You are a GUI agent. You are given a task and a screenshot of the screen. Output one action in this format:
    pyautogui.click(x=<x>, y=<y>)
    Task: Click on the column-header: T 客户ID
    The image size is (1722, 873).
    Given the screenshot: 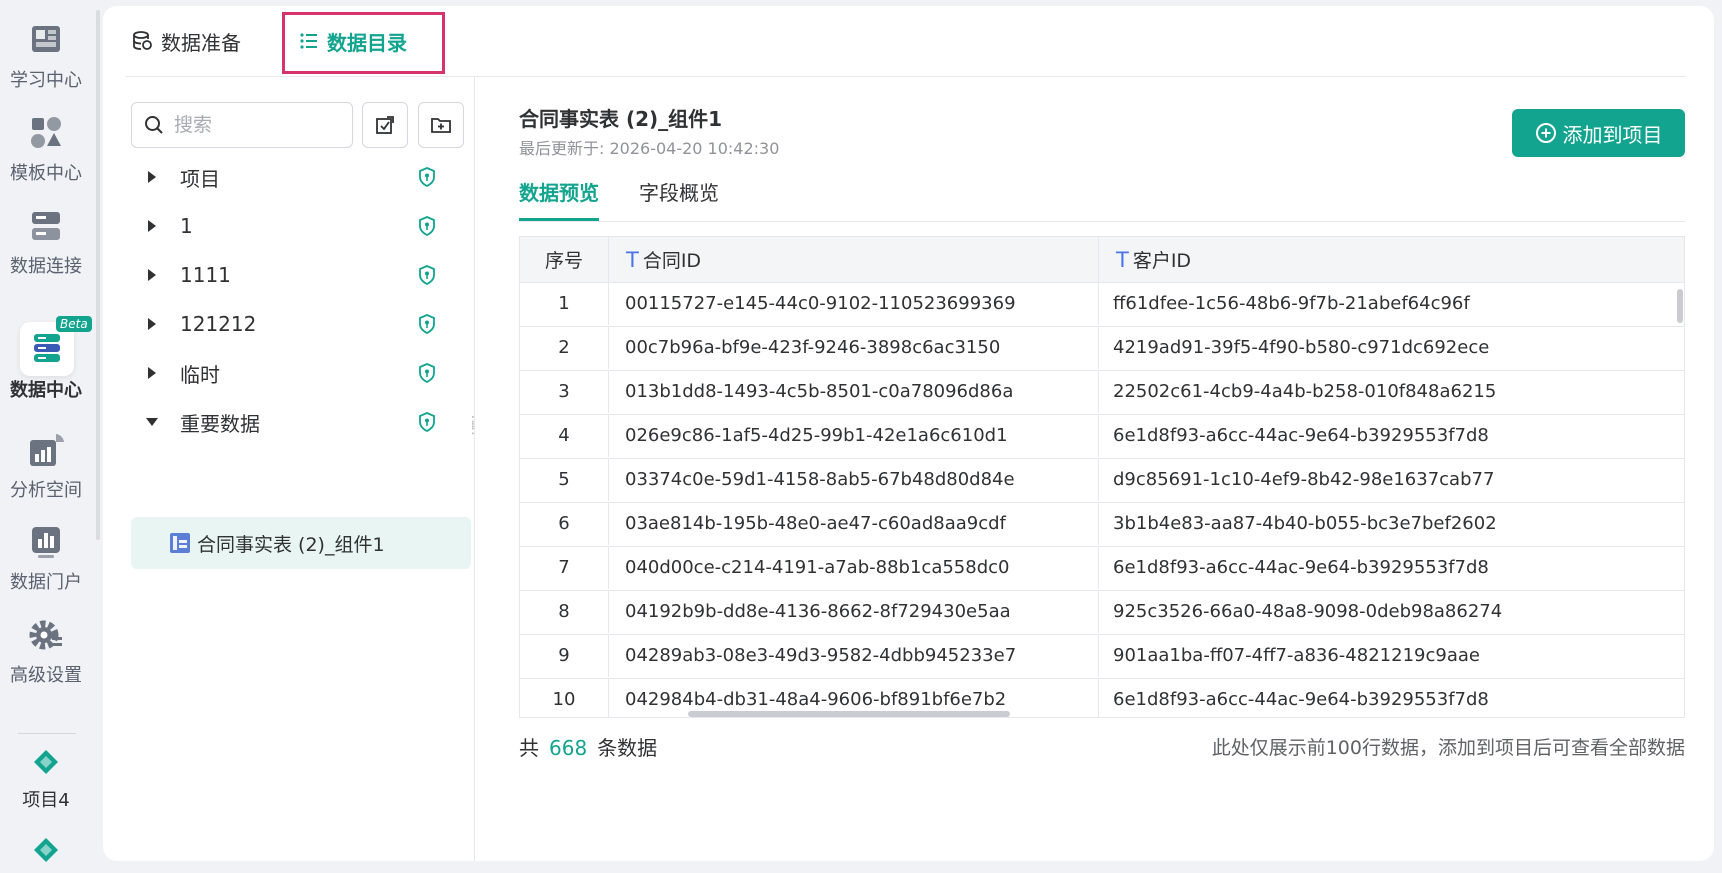 What is the action you would take?
    pyautogui.click(x=1391, y=259)
    